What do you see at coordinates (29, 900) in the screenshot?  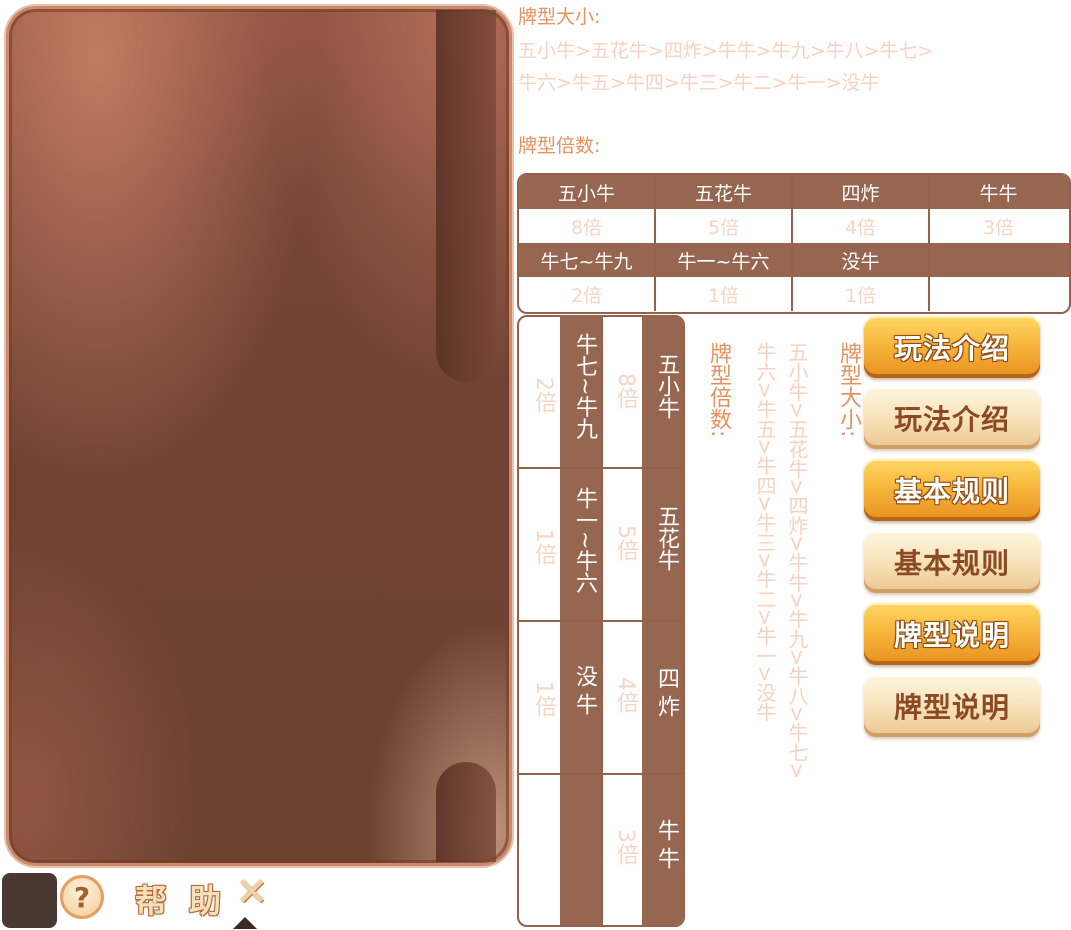 I see `corner-block` at bounding box center [29, 900].